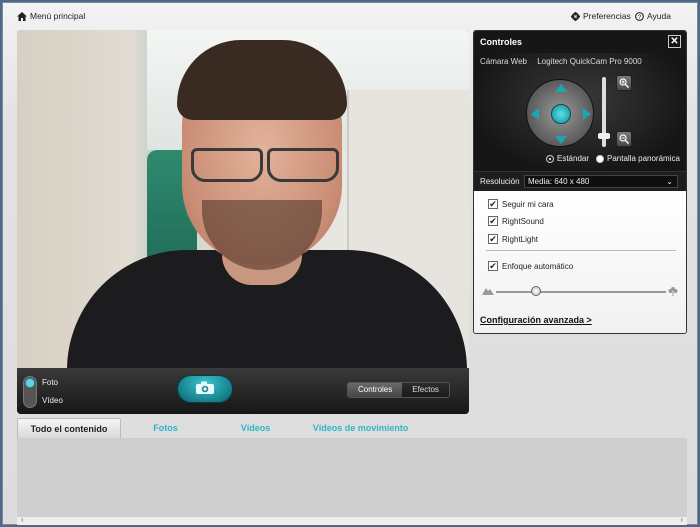 The height and width of the screenshot is (527, 700). Describe the element at coordinates (536, 320) in the screenshot. I see `advanced-settings-link: Configuración avanzada >` at that location.